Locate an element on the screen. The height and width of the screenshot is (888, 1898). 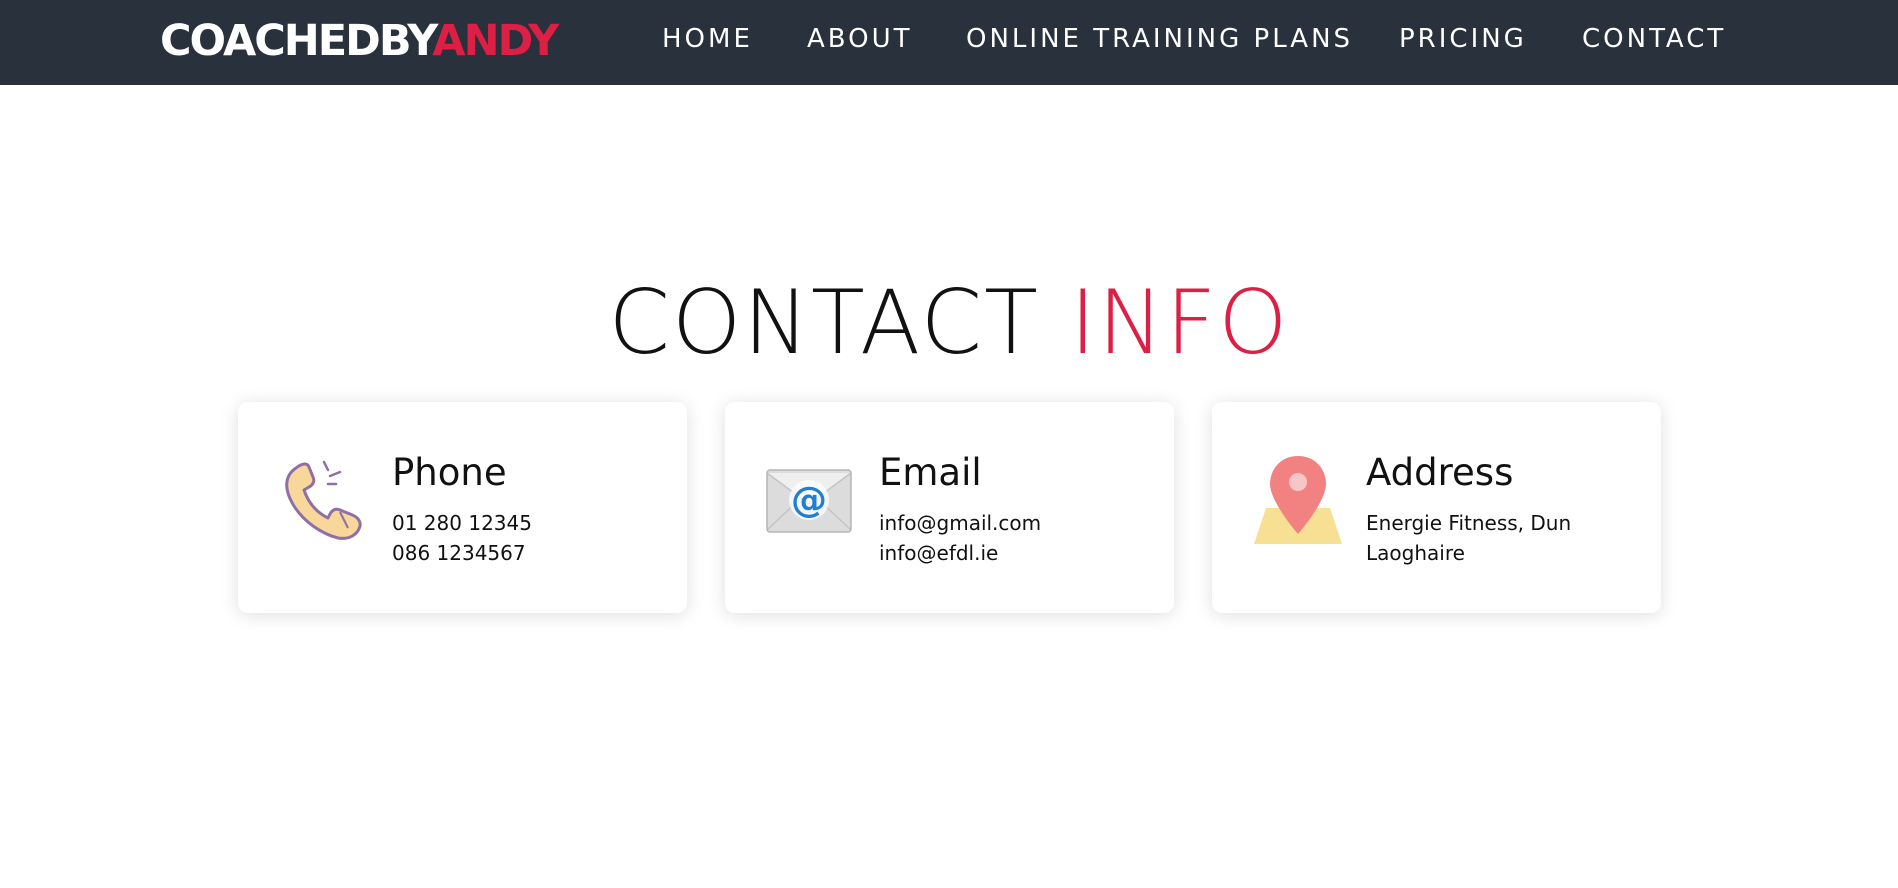
envelope-at-icon: @ is located at coordinates (809, 498).